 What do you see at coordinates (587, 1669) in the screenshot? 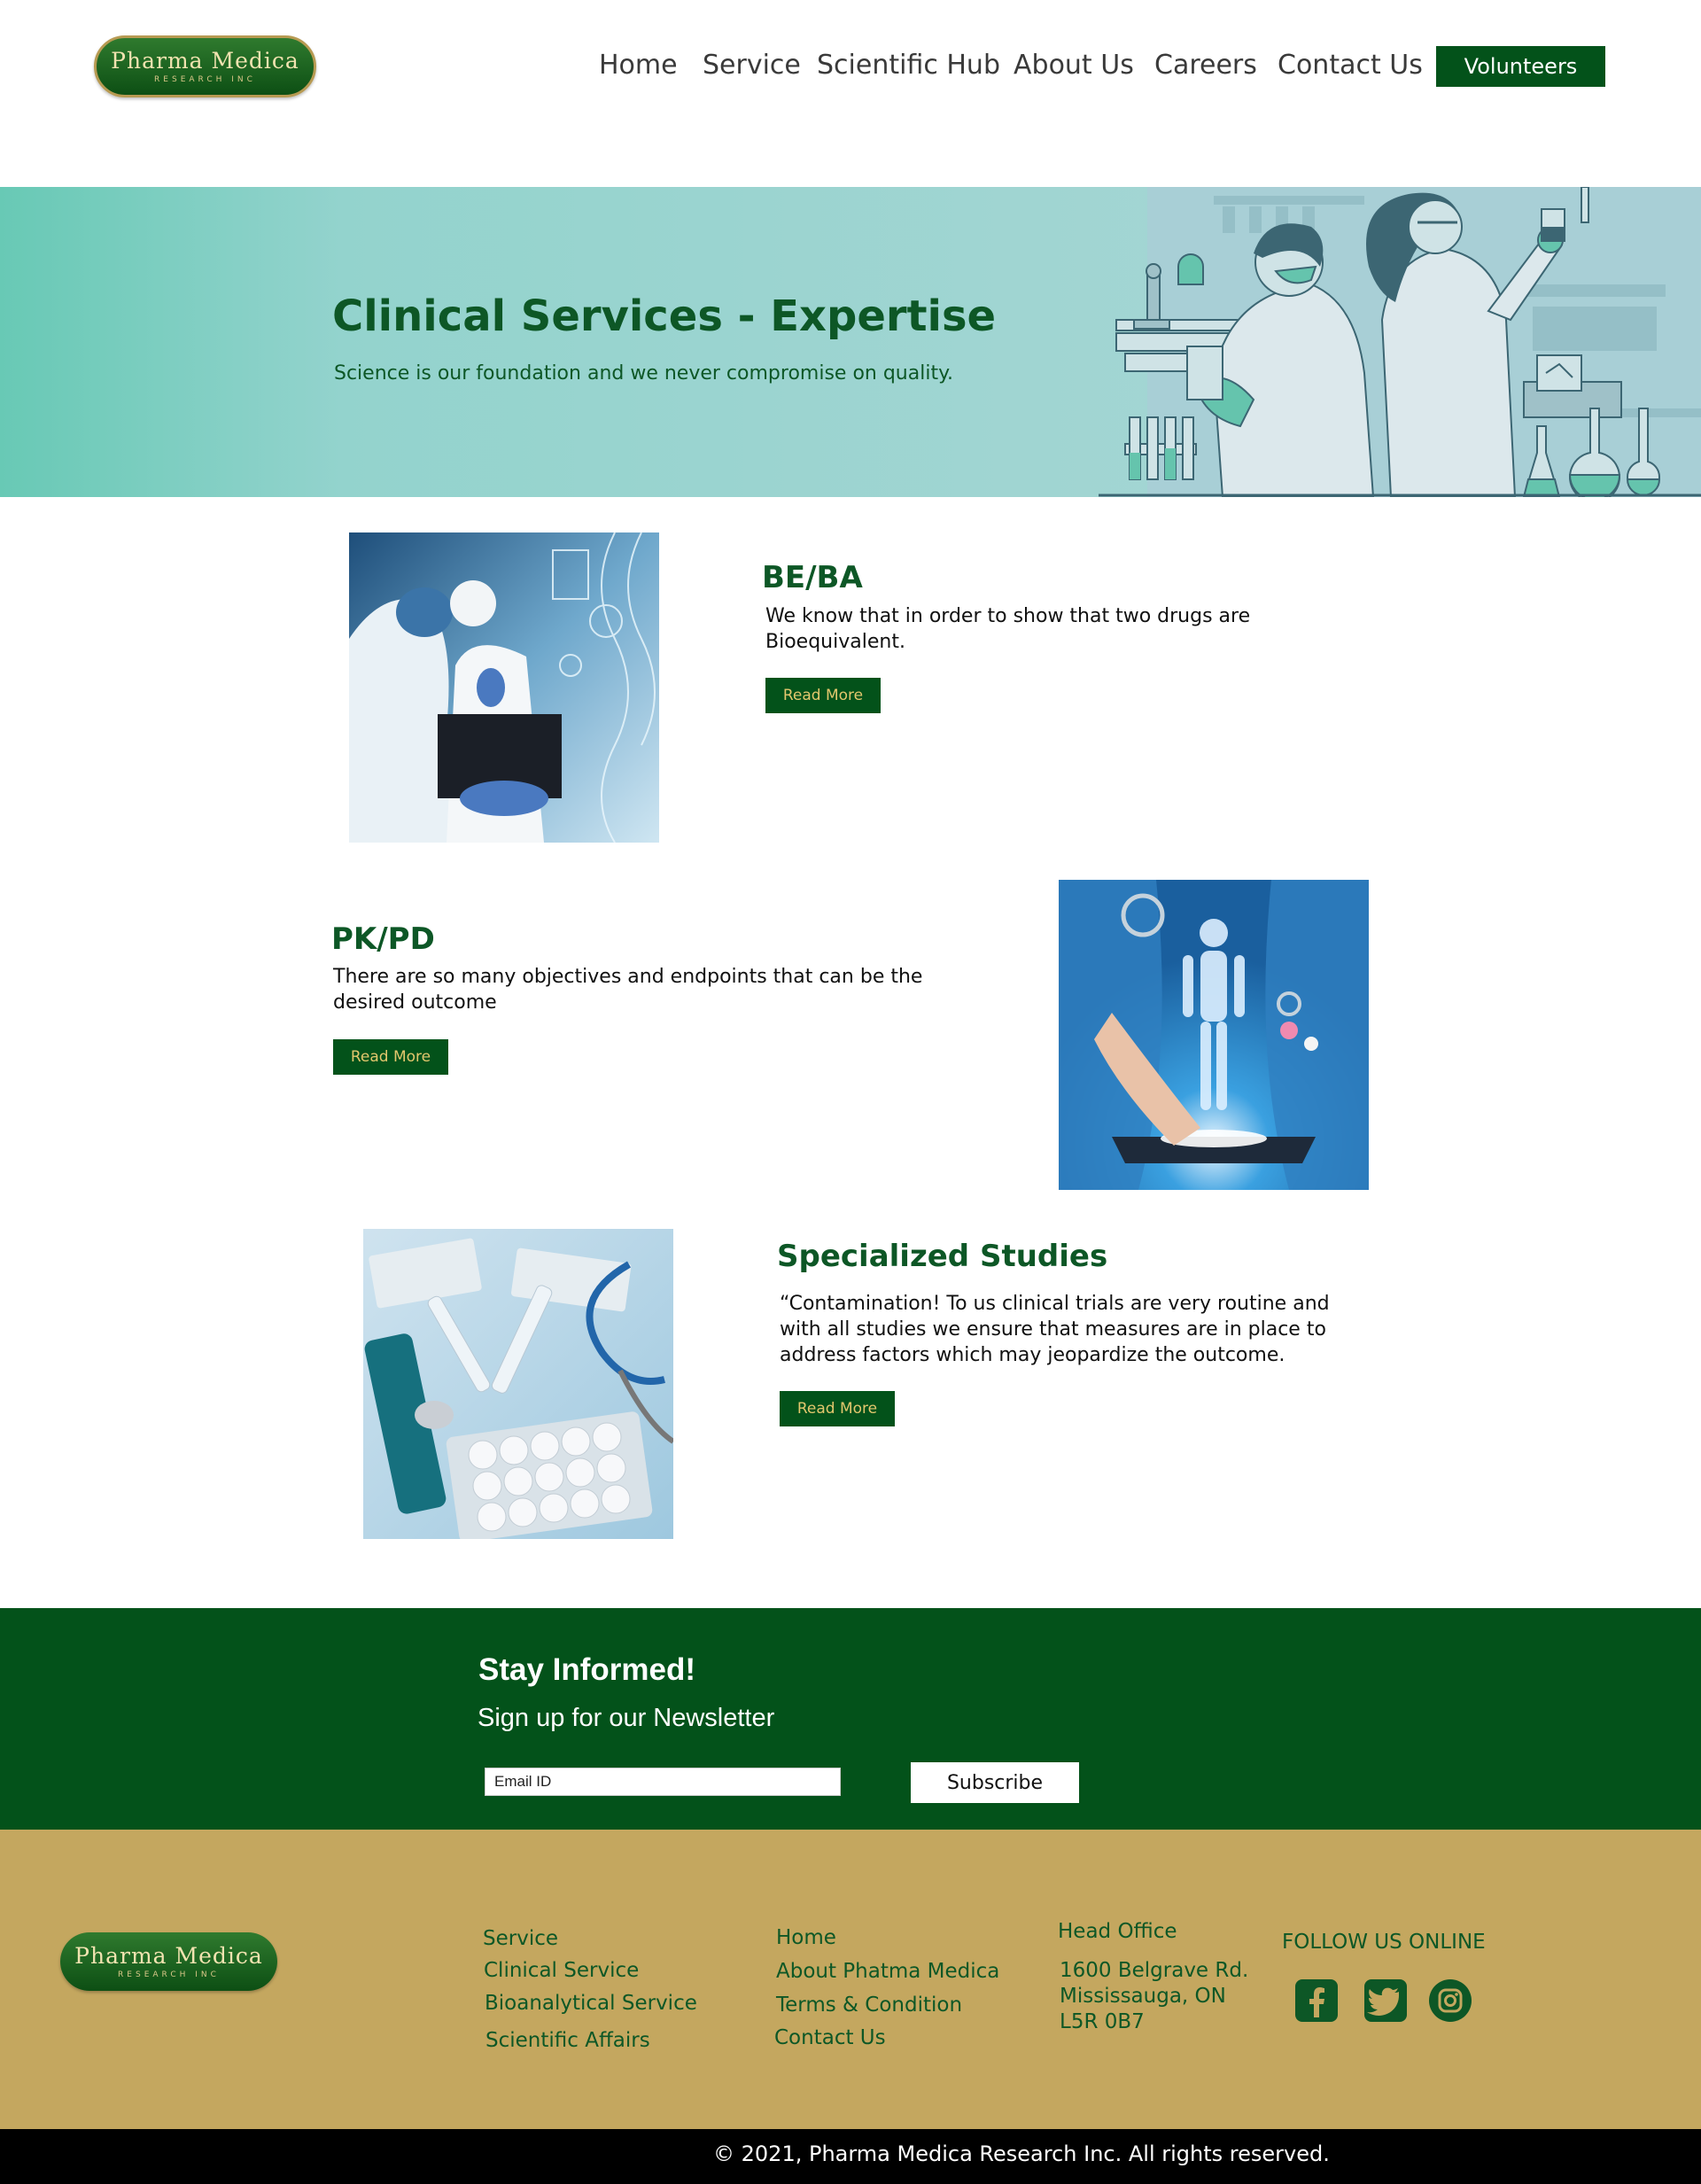
I see `newsletter-title: Stay Informed!` at bounding box center [587, 1669].